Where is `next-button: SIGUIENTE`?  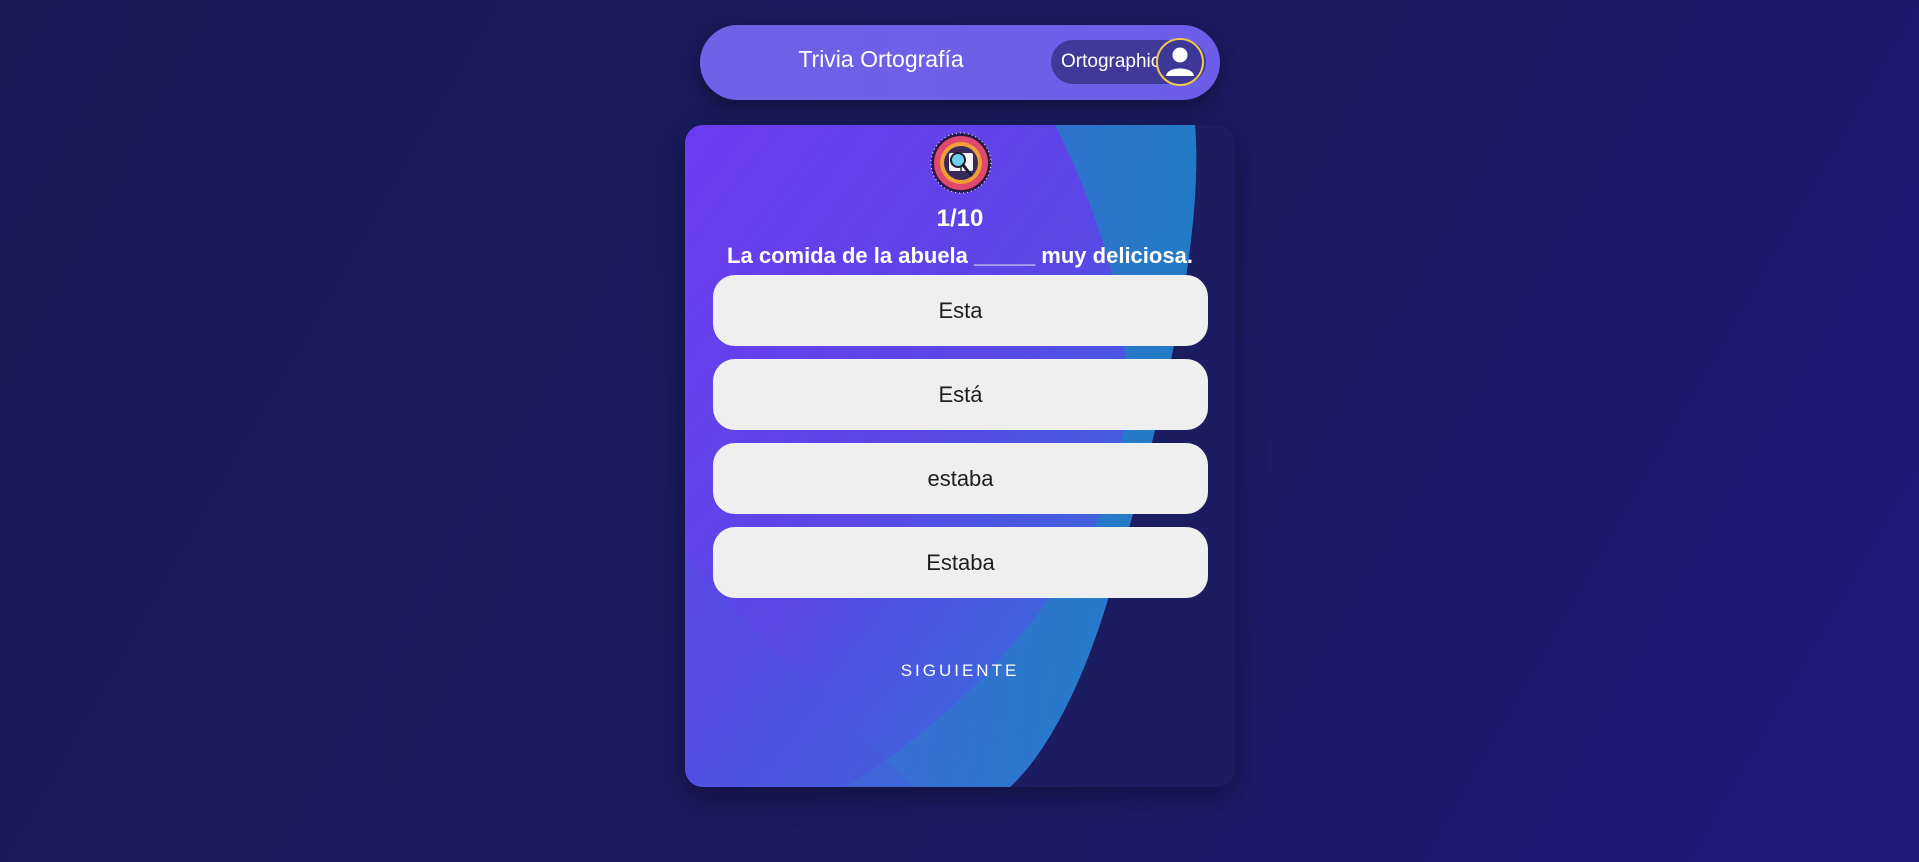
next-button: SIGUIENTE is located at coordinates (960, 671).